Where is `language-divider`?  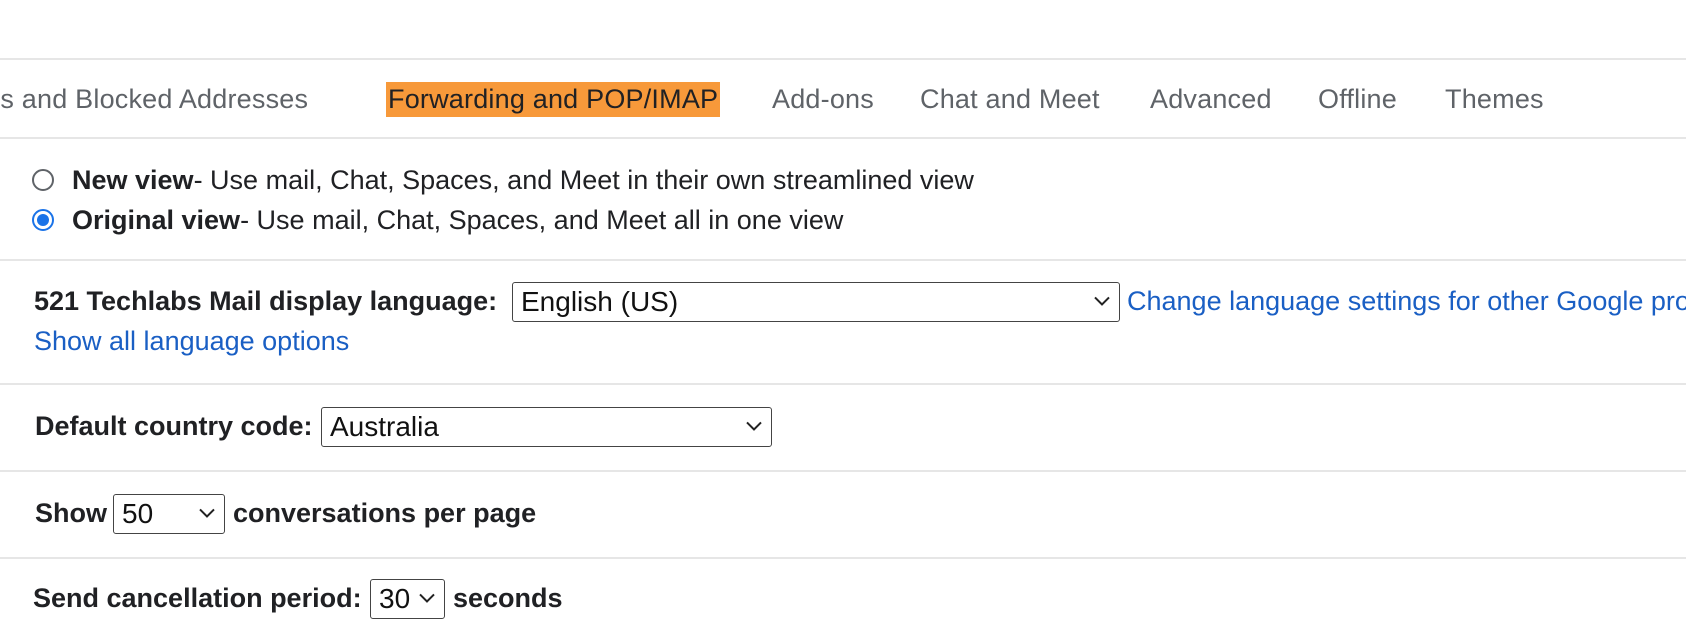
language-divider is located at coordinates (843, 384).